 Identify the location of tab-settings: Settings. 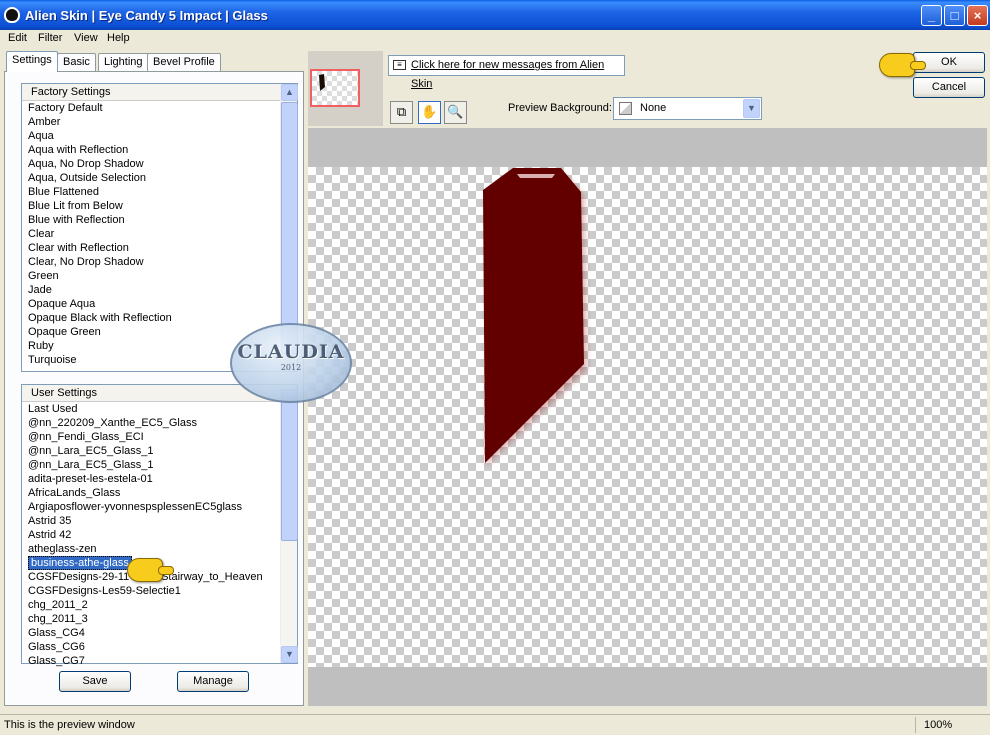
(32, 61).